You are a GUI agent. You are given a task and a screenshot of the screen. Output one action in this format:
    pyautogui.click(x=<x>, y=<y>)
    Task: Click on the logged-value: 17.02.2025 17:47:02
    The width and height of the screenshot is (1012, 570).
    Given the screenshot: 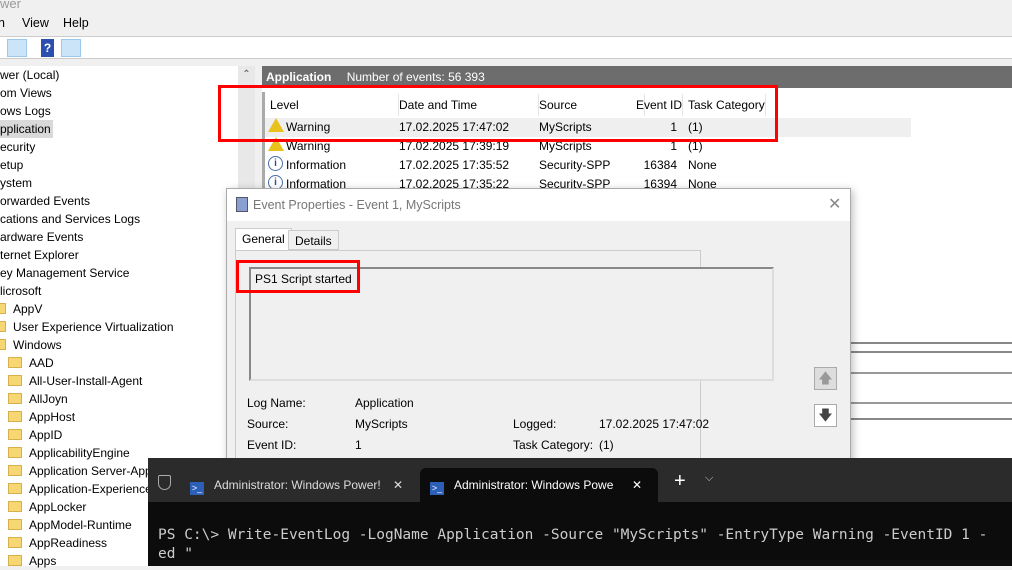 What is the action you would take?
    pyautogui.click(x=654, y=424)
    